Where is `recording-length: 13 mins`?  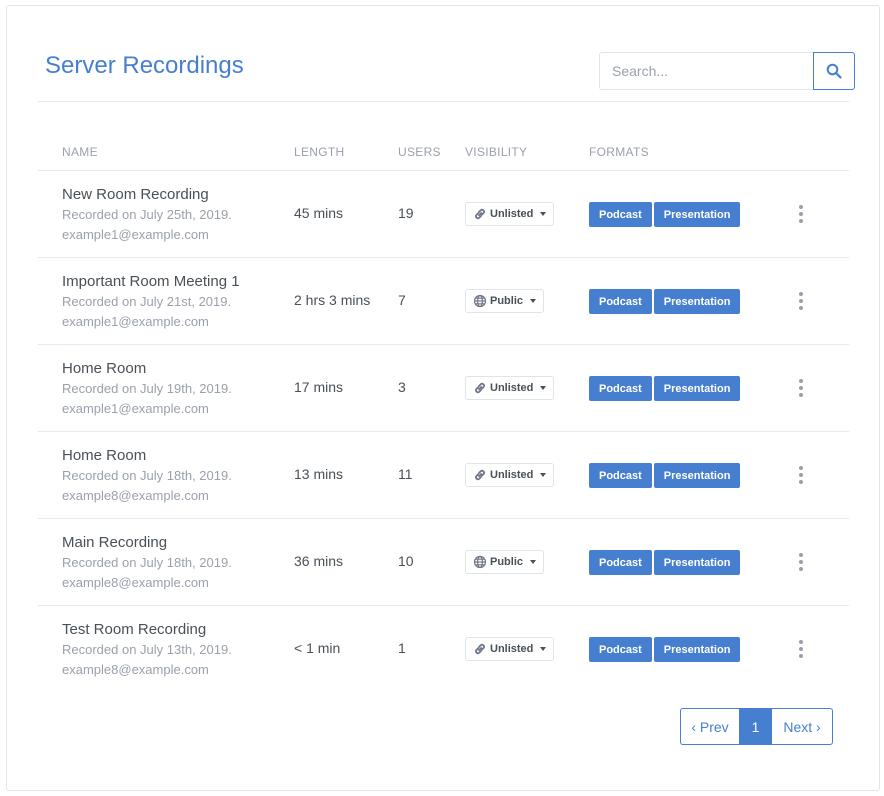 recording-length: 13 mins is located at coordinates (319, 474).